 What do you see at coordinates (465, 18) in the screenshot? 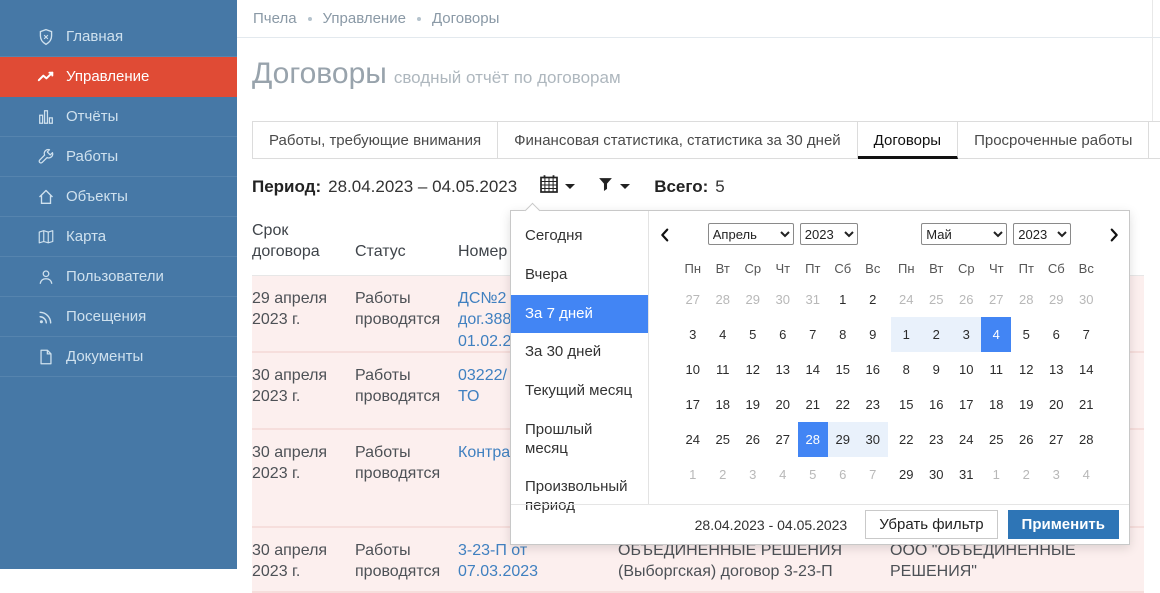
I see `breadcrumb-item: Договоры` at bounding box center [465, 18].